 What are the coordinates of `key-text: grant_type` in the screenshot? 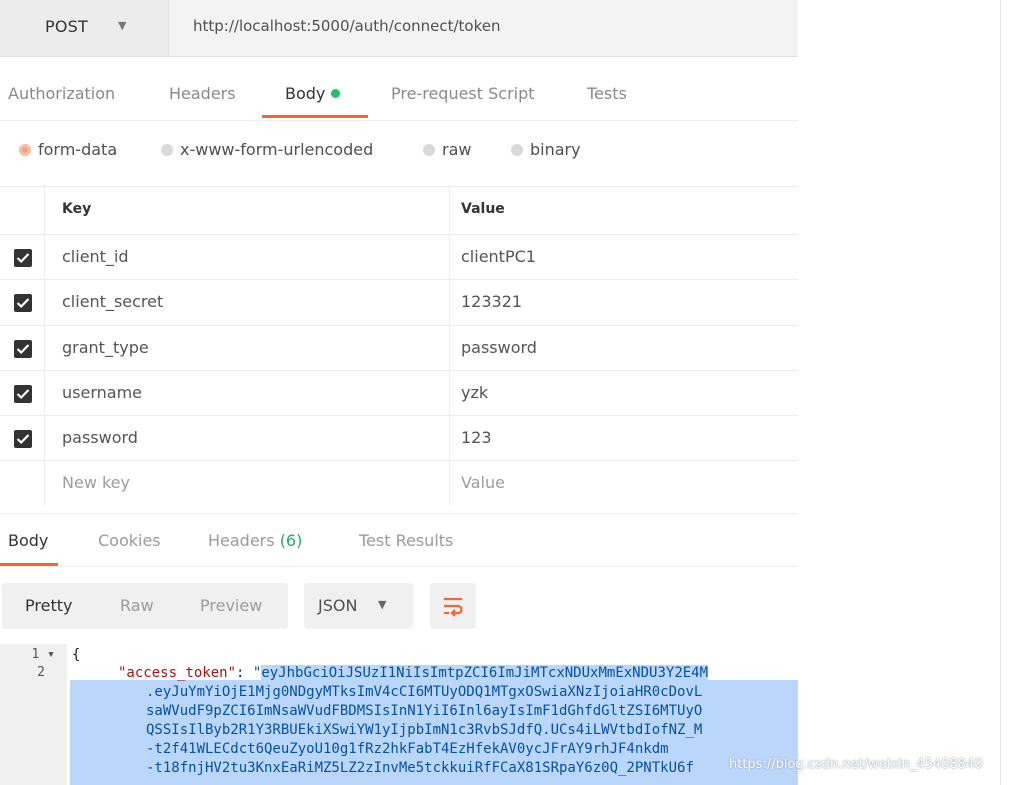 It's located at (105, 347).